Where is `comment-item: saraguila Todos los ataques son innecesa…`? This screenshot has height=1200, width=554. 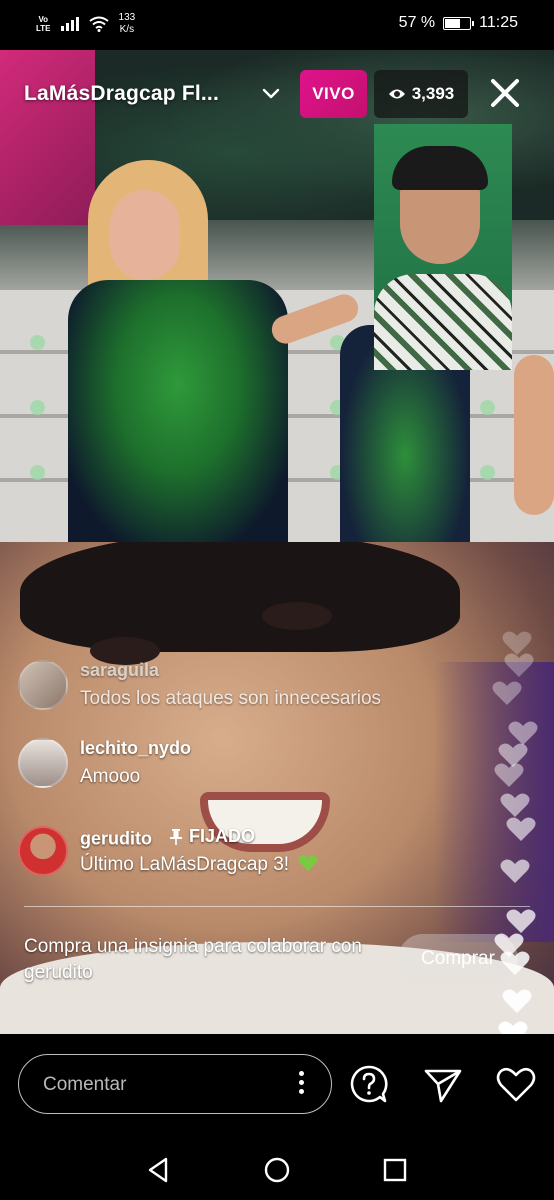
comment-item: saraguila Todos los ataques son innecesa… is located at coordinates (238, 688).